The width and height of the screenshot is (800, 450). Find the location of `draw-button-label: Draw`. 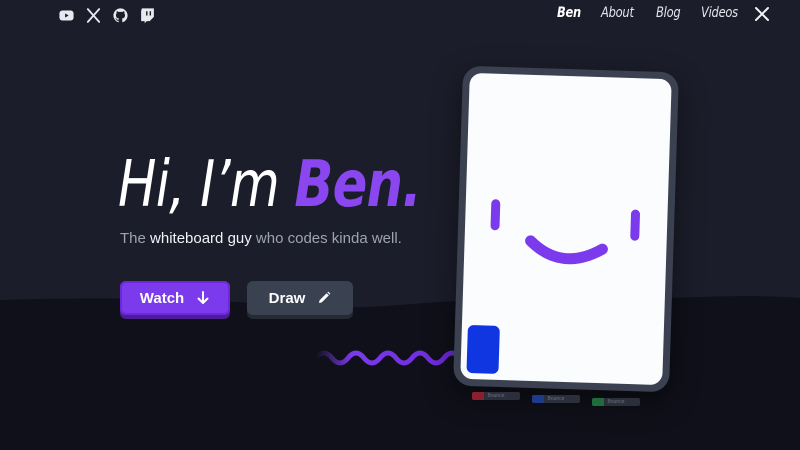

draw-button-label: Draw is located at coordinates (287, 298).